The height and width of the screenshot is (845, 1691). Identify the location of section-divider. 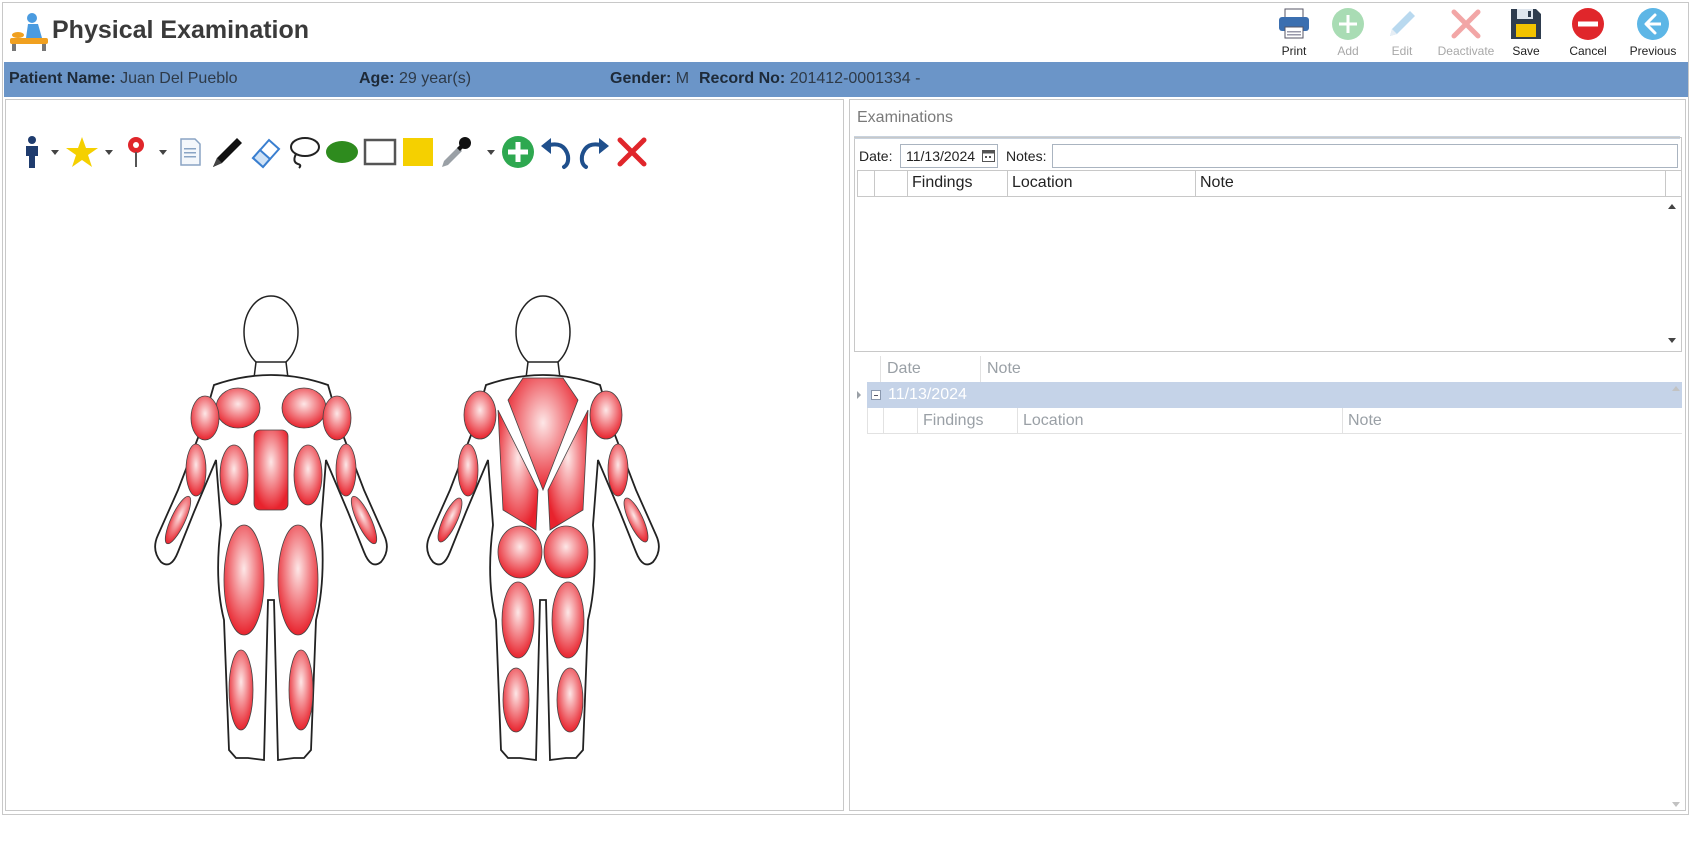
(1267, 137).